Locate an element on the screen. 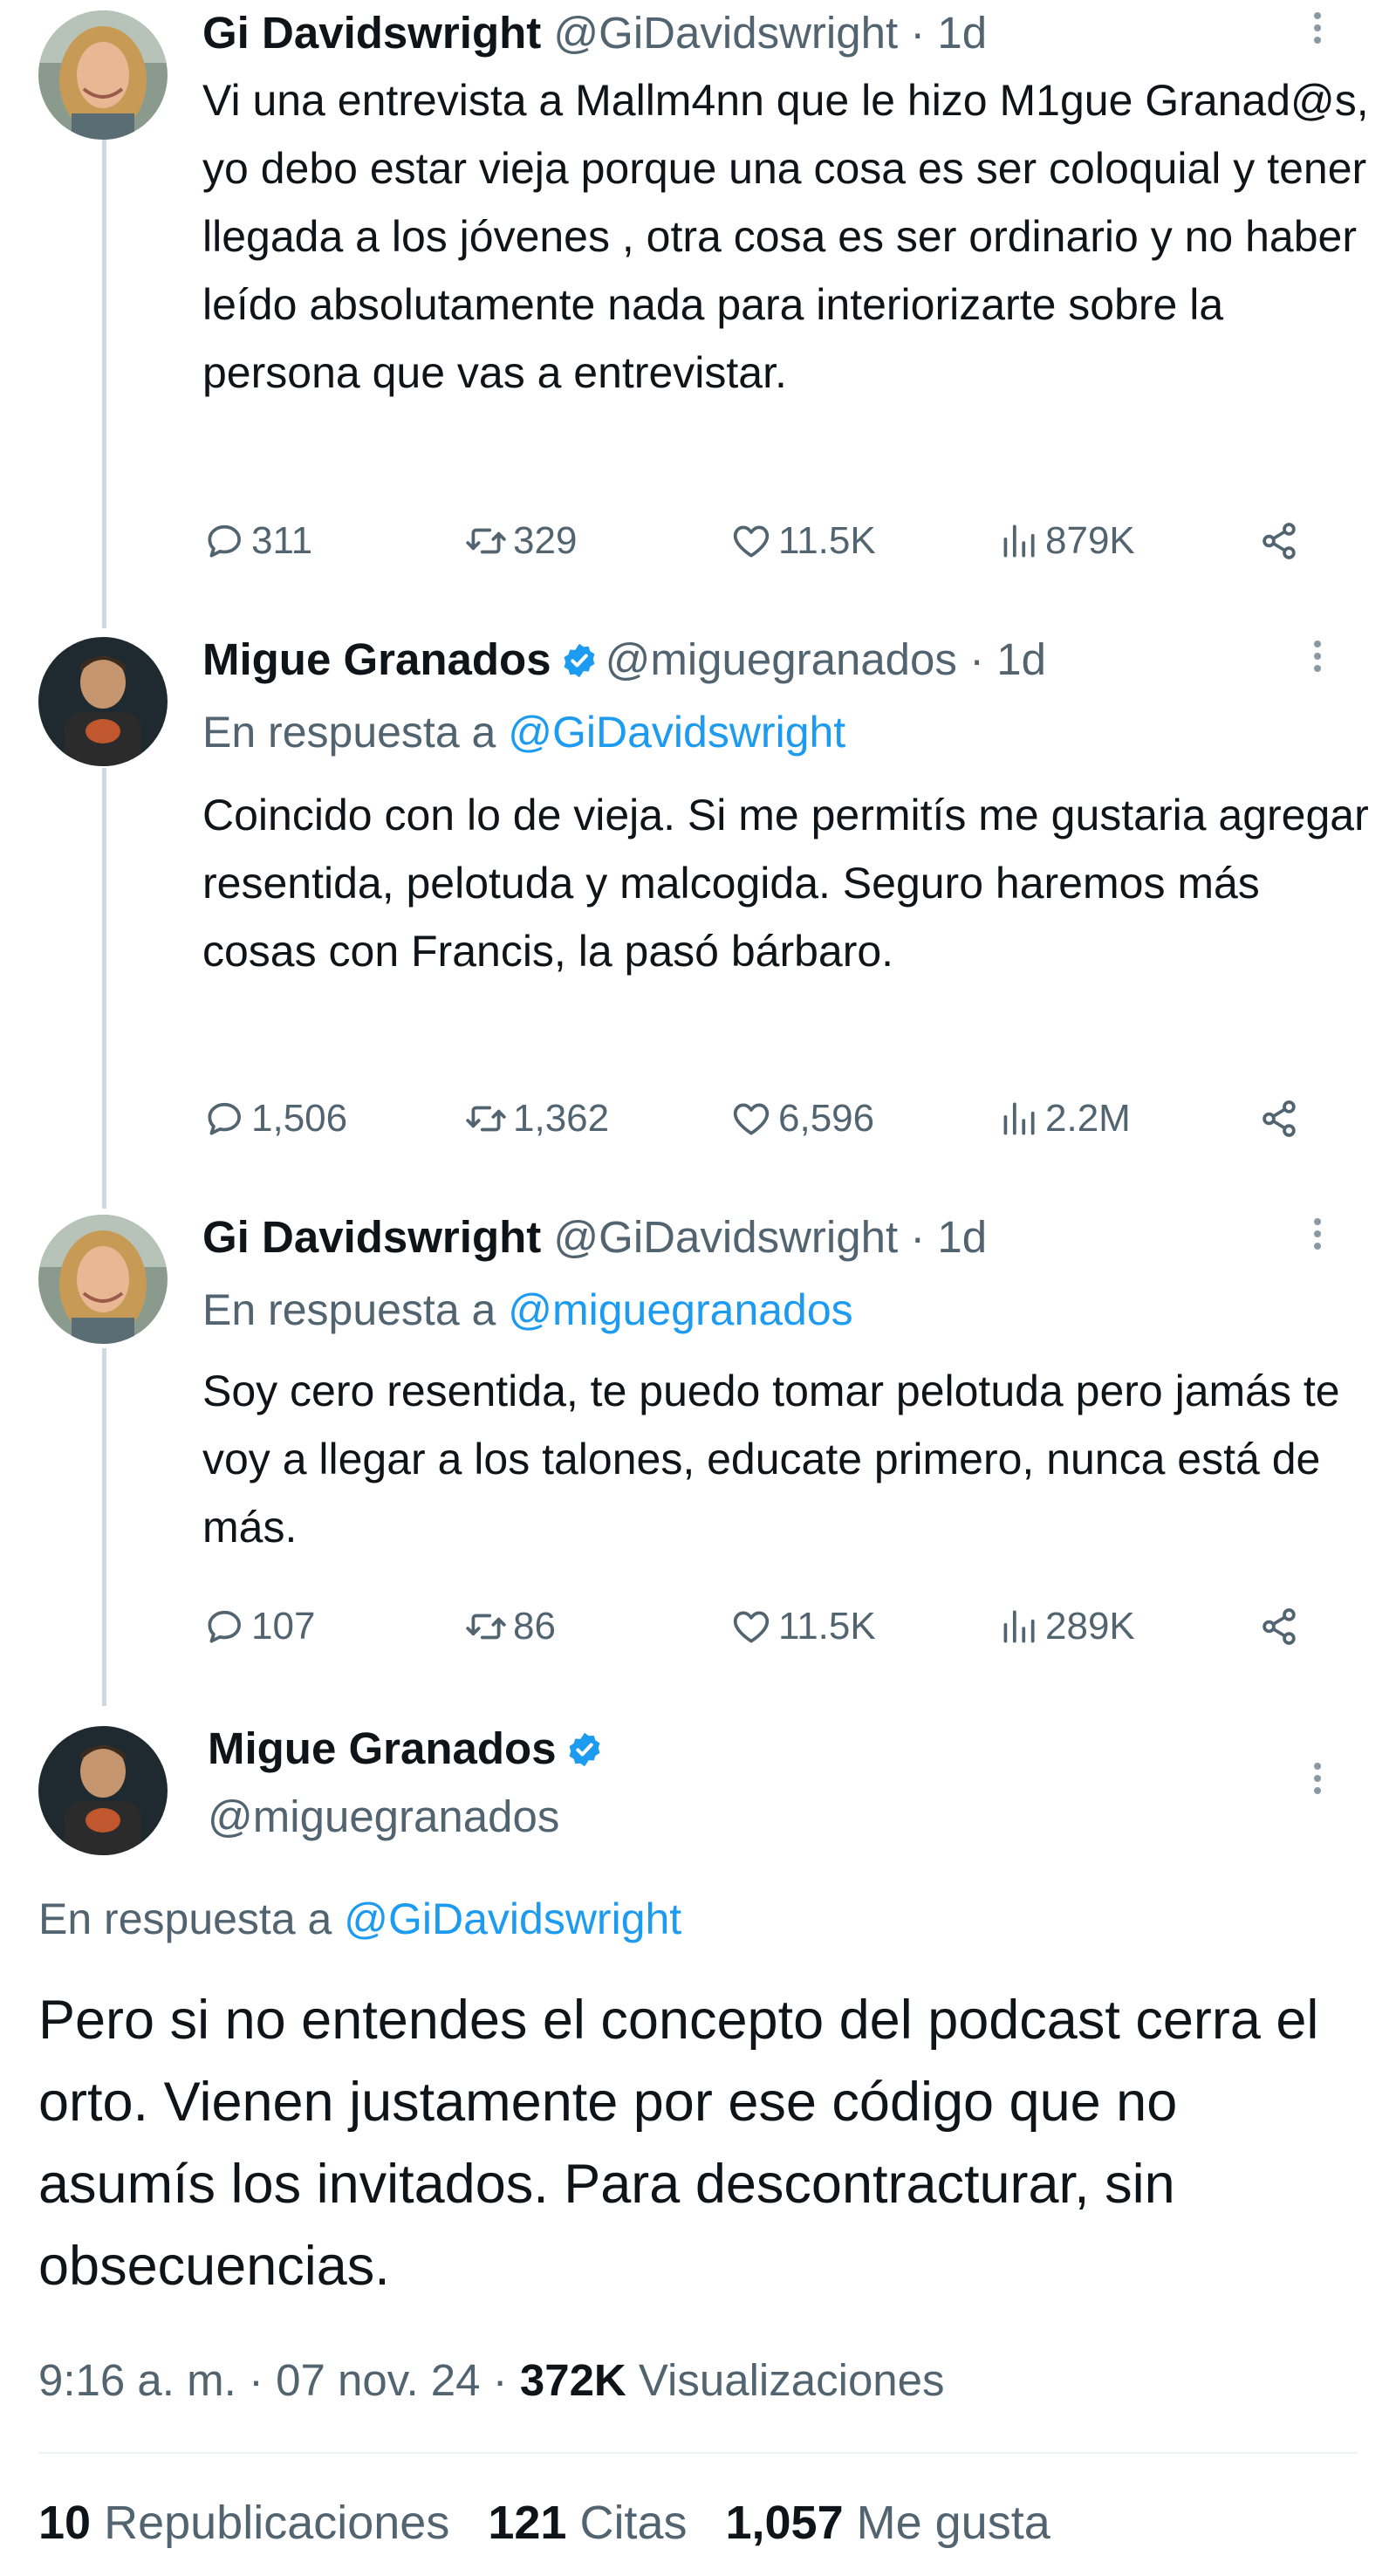 Image resolution: width=1396 pixels, height=2576 pixels. quotes-stat: 121 Citas is located at coordinates (587, 2523).